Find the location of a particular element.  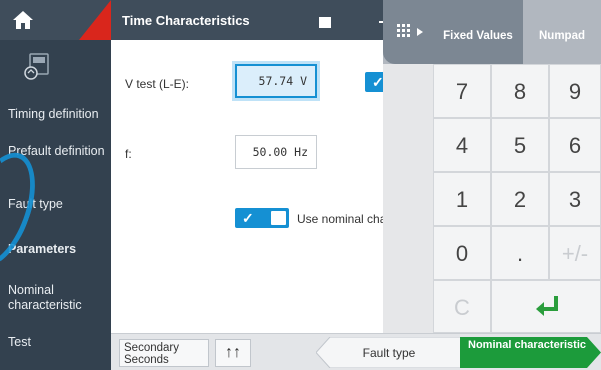

f-label: f: is located at coordinates (128, 154).